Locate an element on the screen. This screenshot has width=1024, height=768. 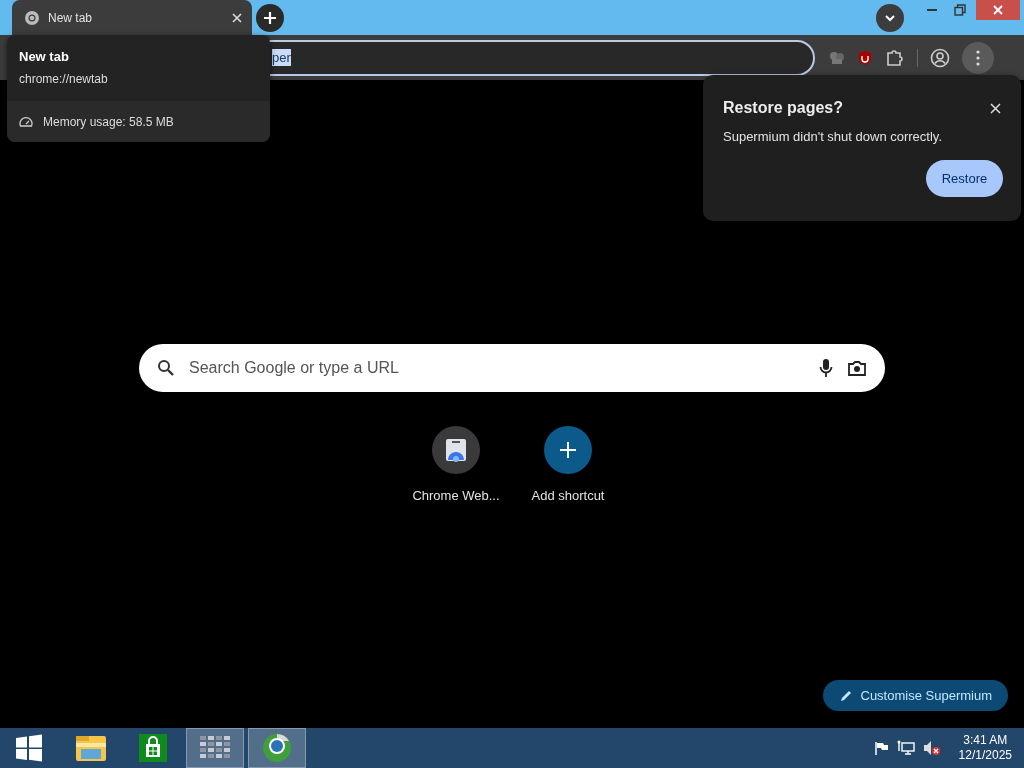
more-icon is located at coordinates (978, 57).